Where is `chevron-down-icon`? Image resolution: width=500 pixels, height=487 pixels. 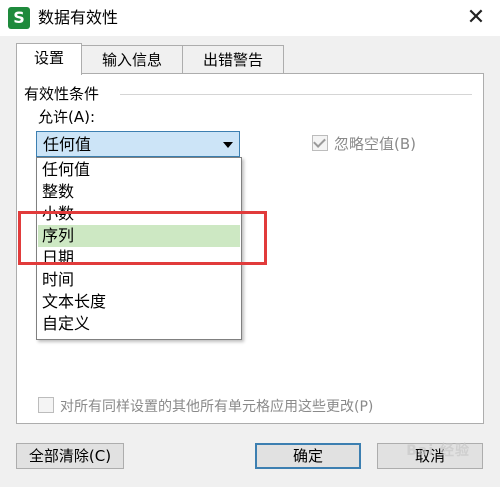 chevron-down-icon is located at coordinates (228, 145).